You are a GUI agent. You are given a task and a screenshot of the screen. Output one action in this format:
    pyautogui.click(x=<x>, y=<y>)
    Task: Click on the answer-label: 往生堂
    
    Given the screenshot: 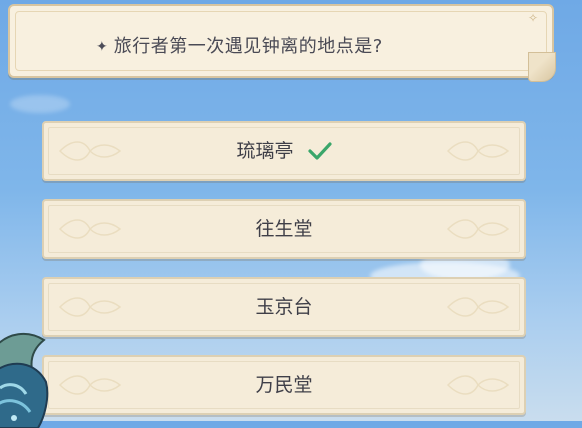 What is the action you would take?
    pyautogui.click(x=284, y=229)
    